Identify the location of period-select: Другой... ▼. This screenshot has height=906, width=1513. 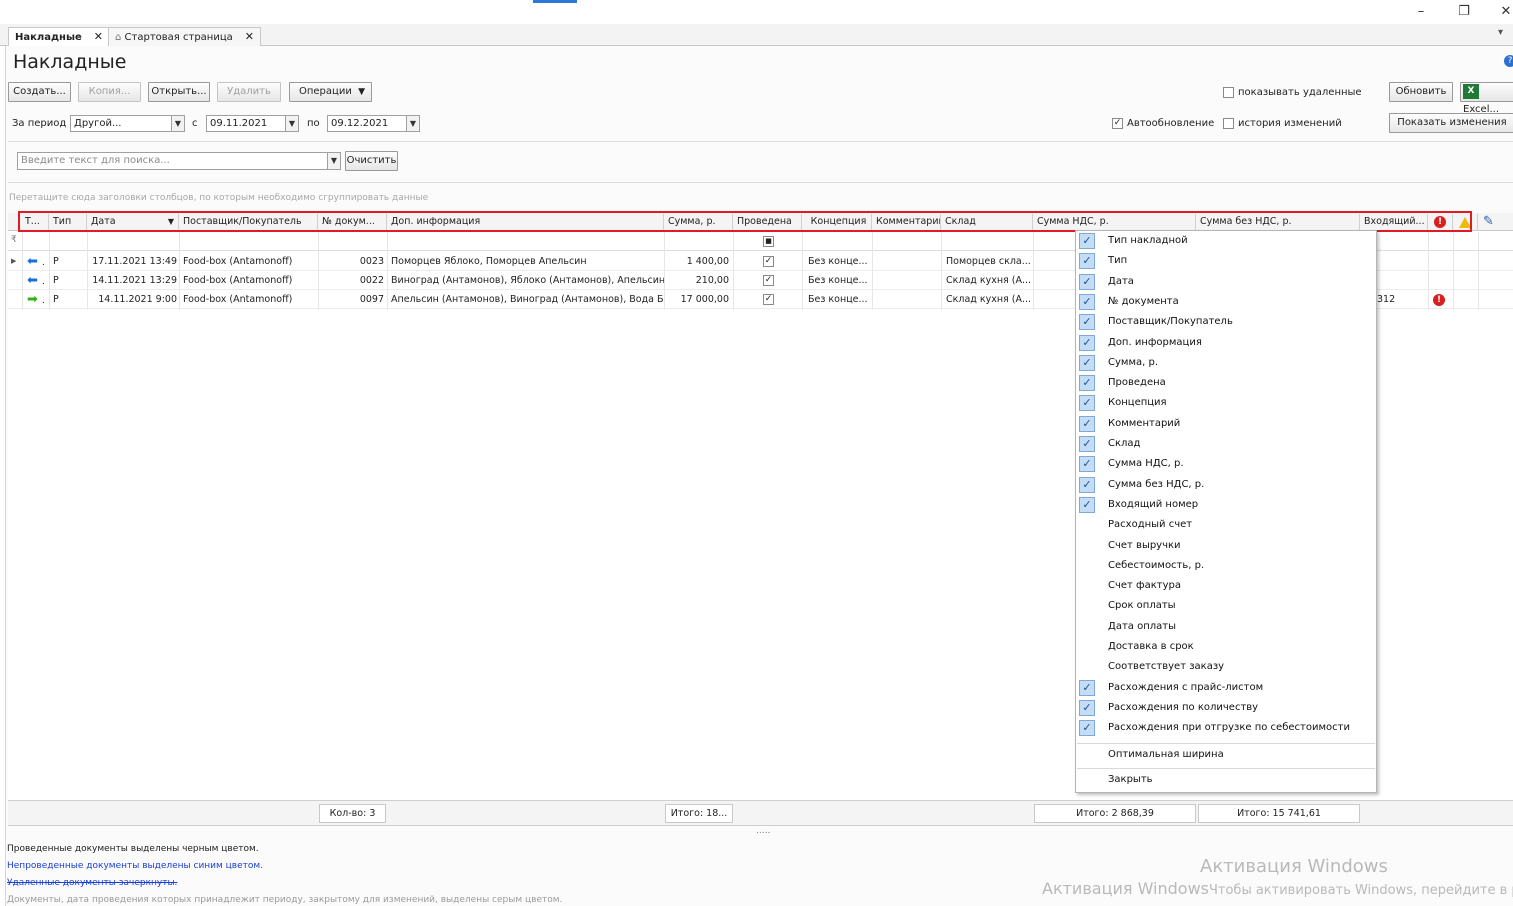
(127, 123).